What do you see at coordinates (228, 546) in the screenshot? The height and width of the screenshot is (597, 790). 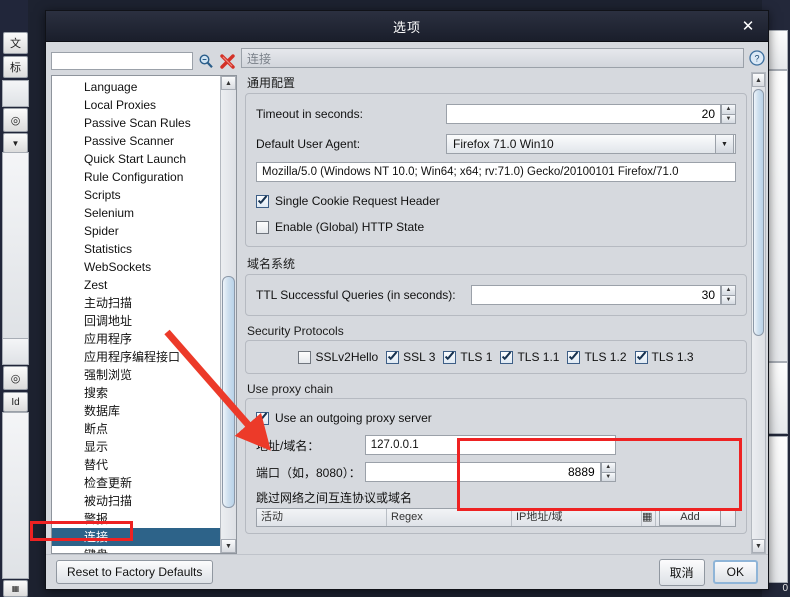 I see `tree-scroll-down-icon: ▼` at bounding box center [228, 546].